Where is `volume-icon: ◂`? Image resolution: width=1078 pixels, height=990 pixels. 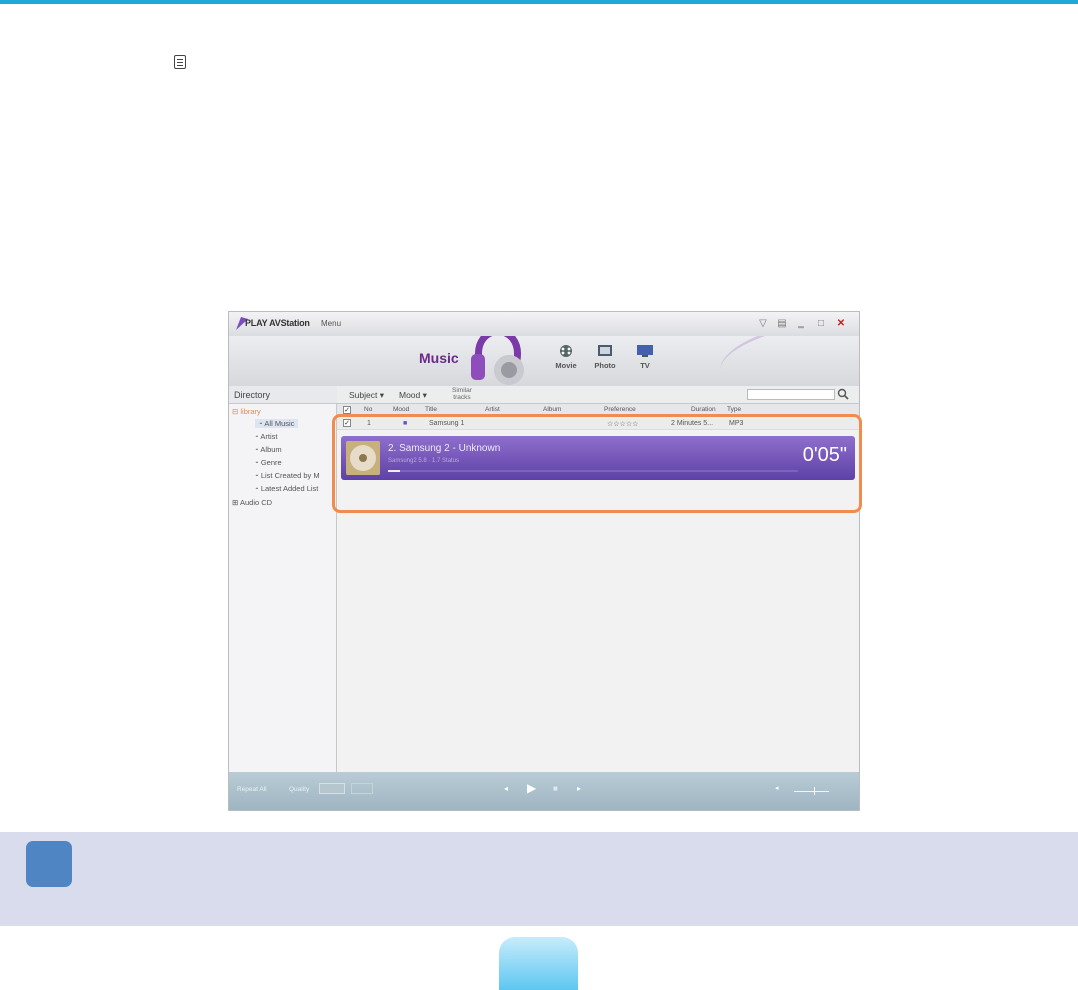 volume-icon: ◂ is located at coordinates (777, 788).